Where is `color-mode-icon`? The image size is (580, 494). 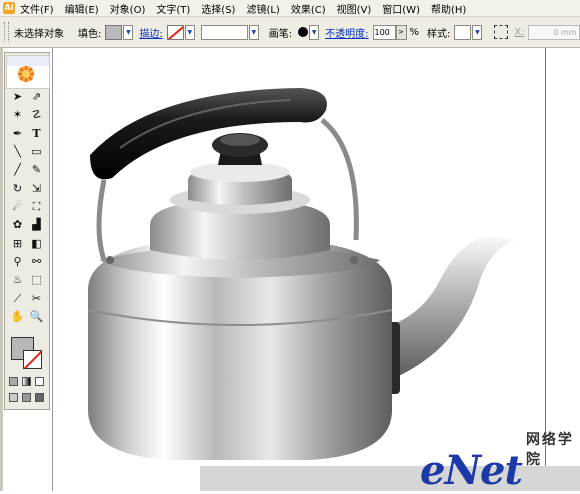
color-mode-icon is located at coordinates (13, 381).